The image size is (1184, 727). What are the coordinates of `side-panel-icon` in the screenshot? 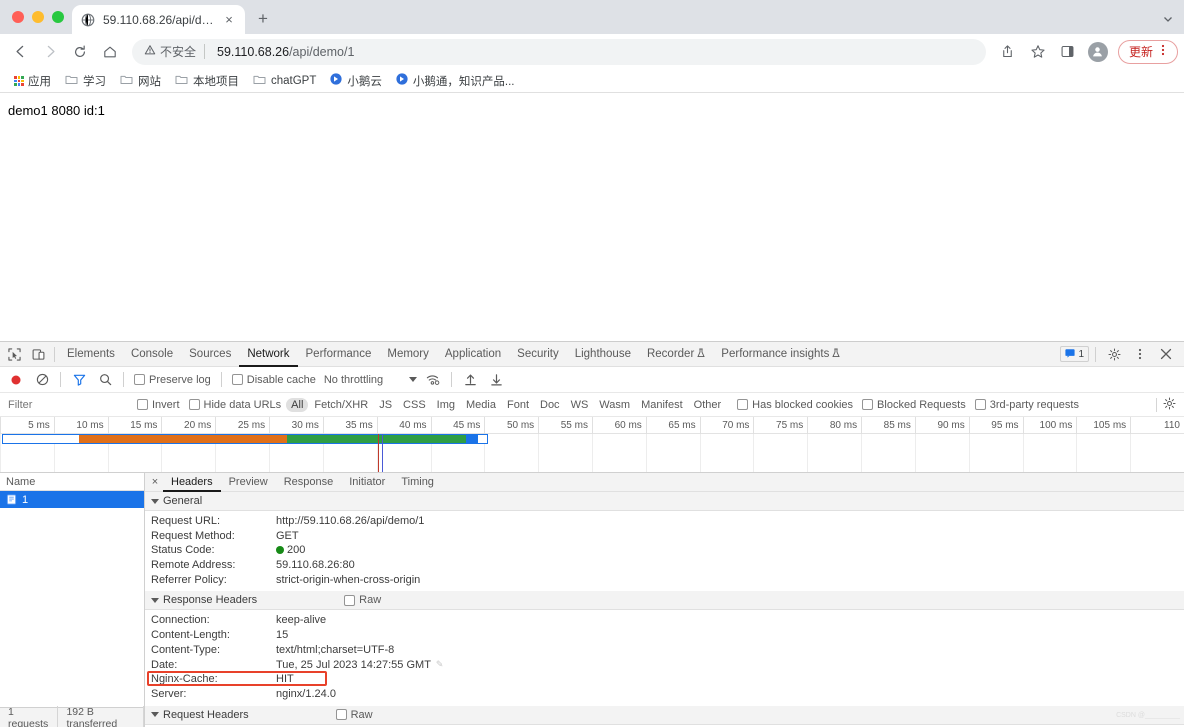 It's located at (1068, 52).